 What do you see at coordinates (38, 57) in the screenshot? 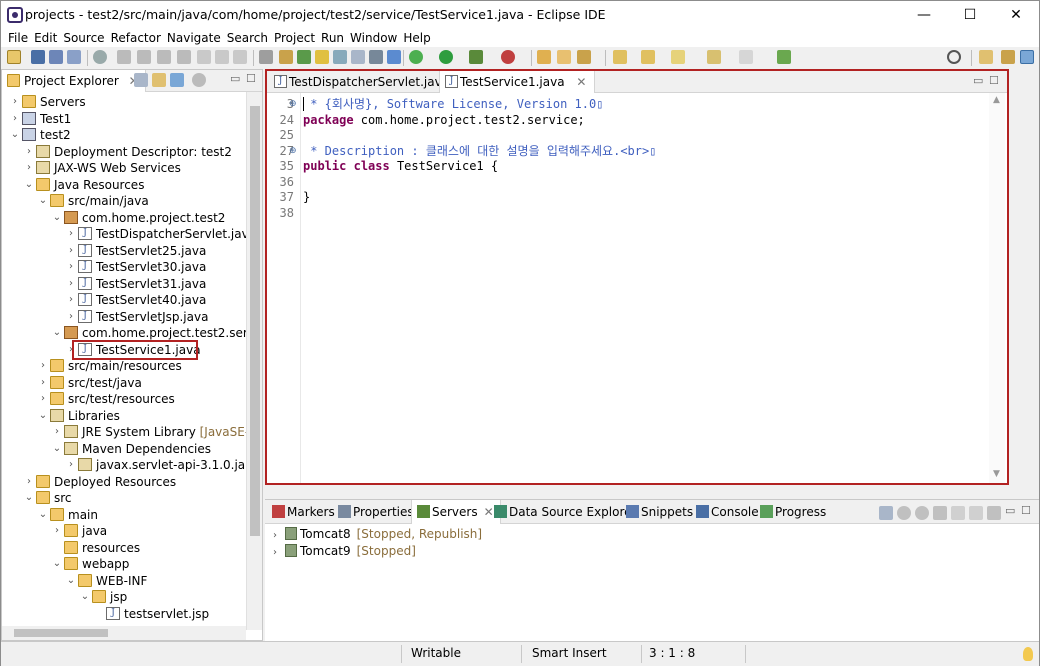
I see `save-icon` at bounding box center [38, 57].